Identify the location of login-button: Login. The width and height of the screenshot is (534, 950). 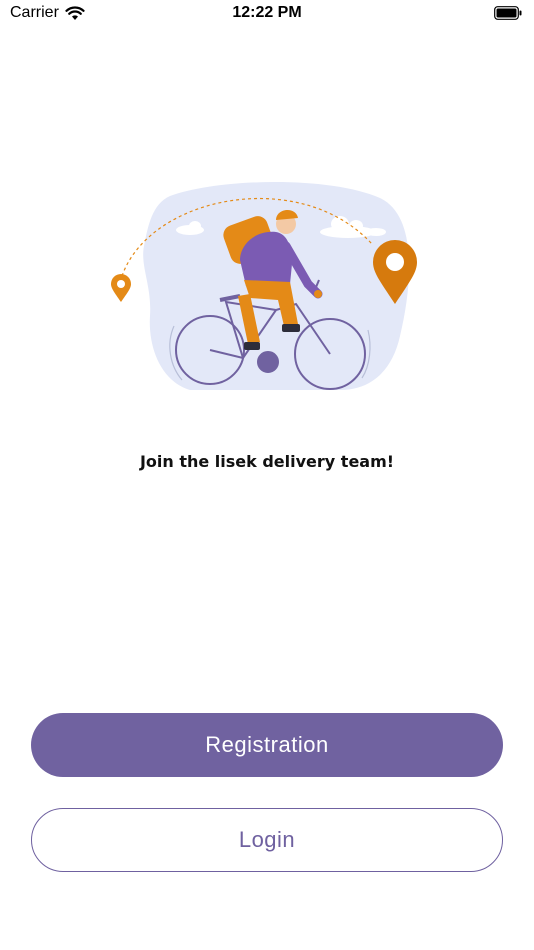
(267, 840).